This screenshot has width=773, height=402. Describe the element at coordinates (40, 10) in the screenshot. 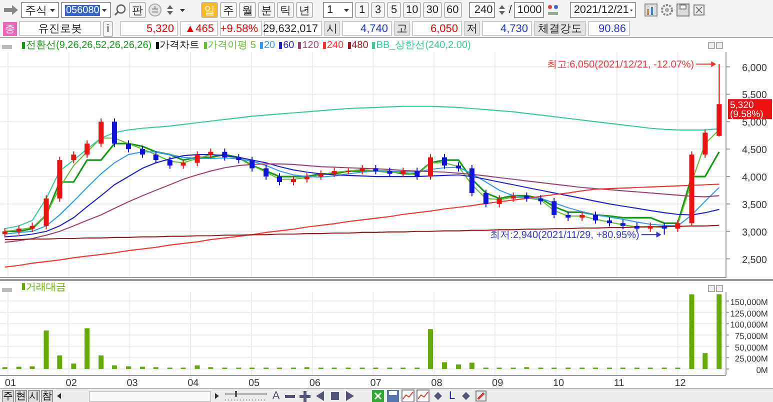

I see `market-select: 주식` at that location.